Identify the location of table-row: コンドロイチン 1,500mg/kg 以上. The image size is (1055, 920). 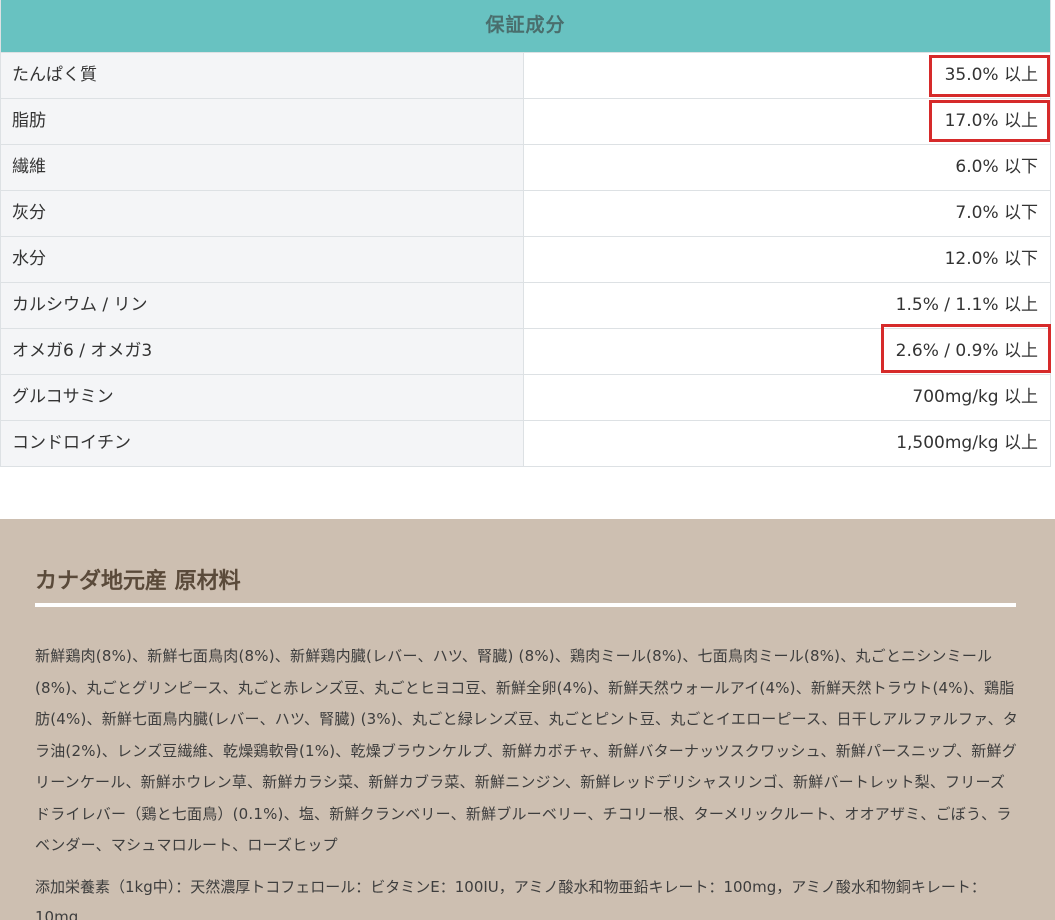
(525, 443).